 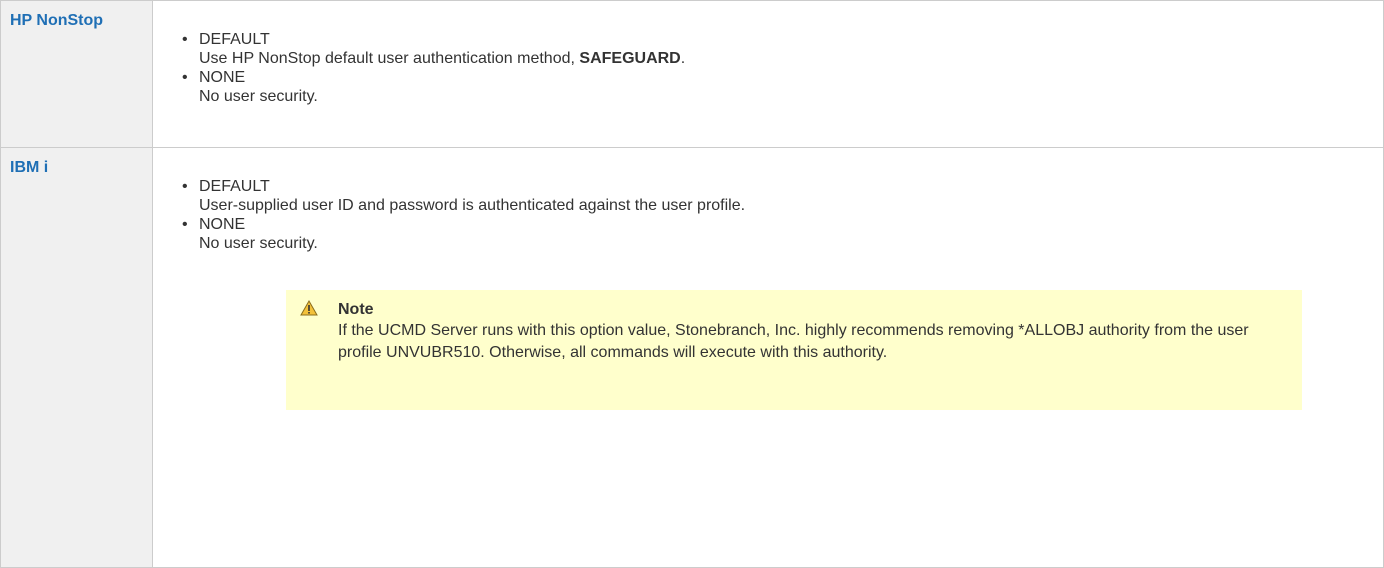 What do you see at coordinates (630, 58) in the screenshot?
I see `emphasis: SAFEGUARD` at bounding box center [630, 58].